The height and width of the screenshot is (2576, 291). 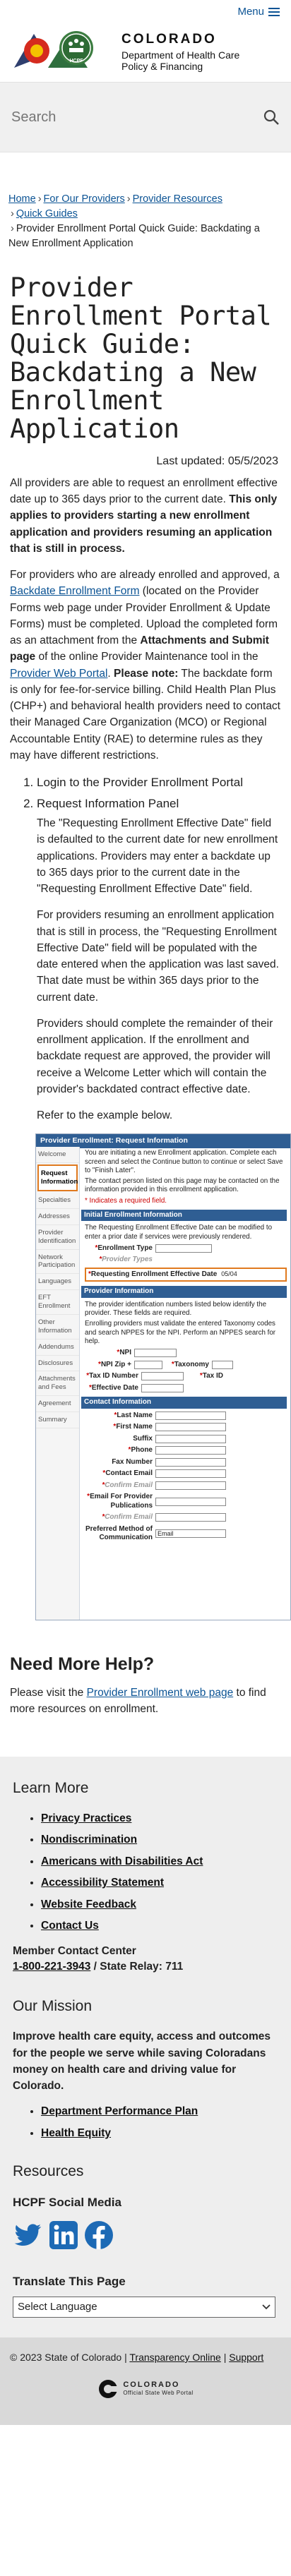 What do you see at coordinates (86, 1818) in the screenshot?
I see `footer-link-privacy: Privacy Practices` at bounding box center [86, 1818].